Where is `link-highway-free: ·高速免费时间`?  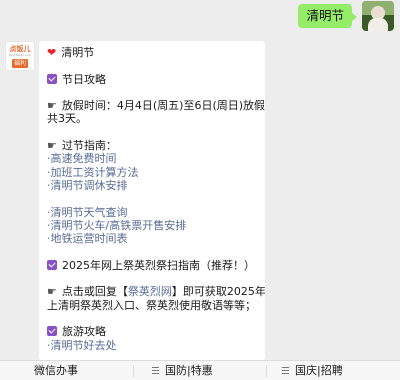 link-highway-free: ·高速免费时间 is located at coordinates (152, 158).